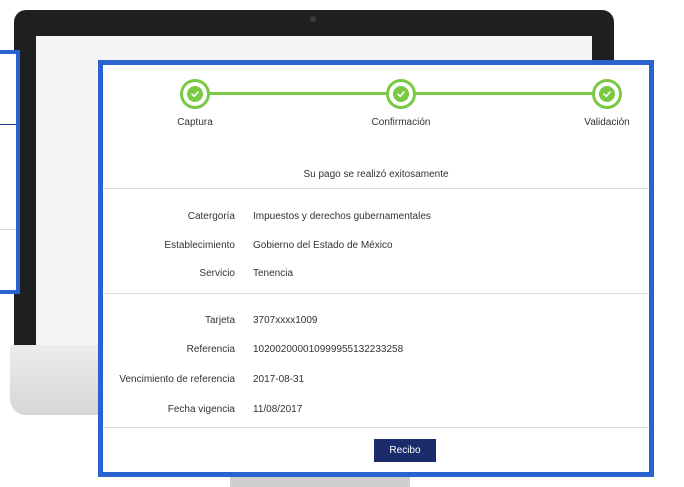 This screenshot has width=684, height=487. I want to click on camera-dot, so click(313, 19).